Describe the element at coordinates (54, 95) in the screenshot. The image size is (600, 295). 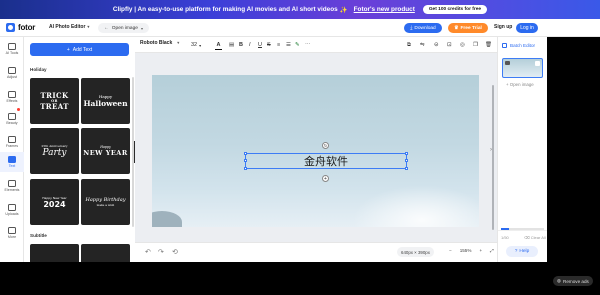
I see `template-text: TRICK` at that location.